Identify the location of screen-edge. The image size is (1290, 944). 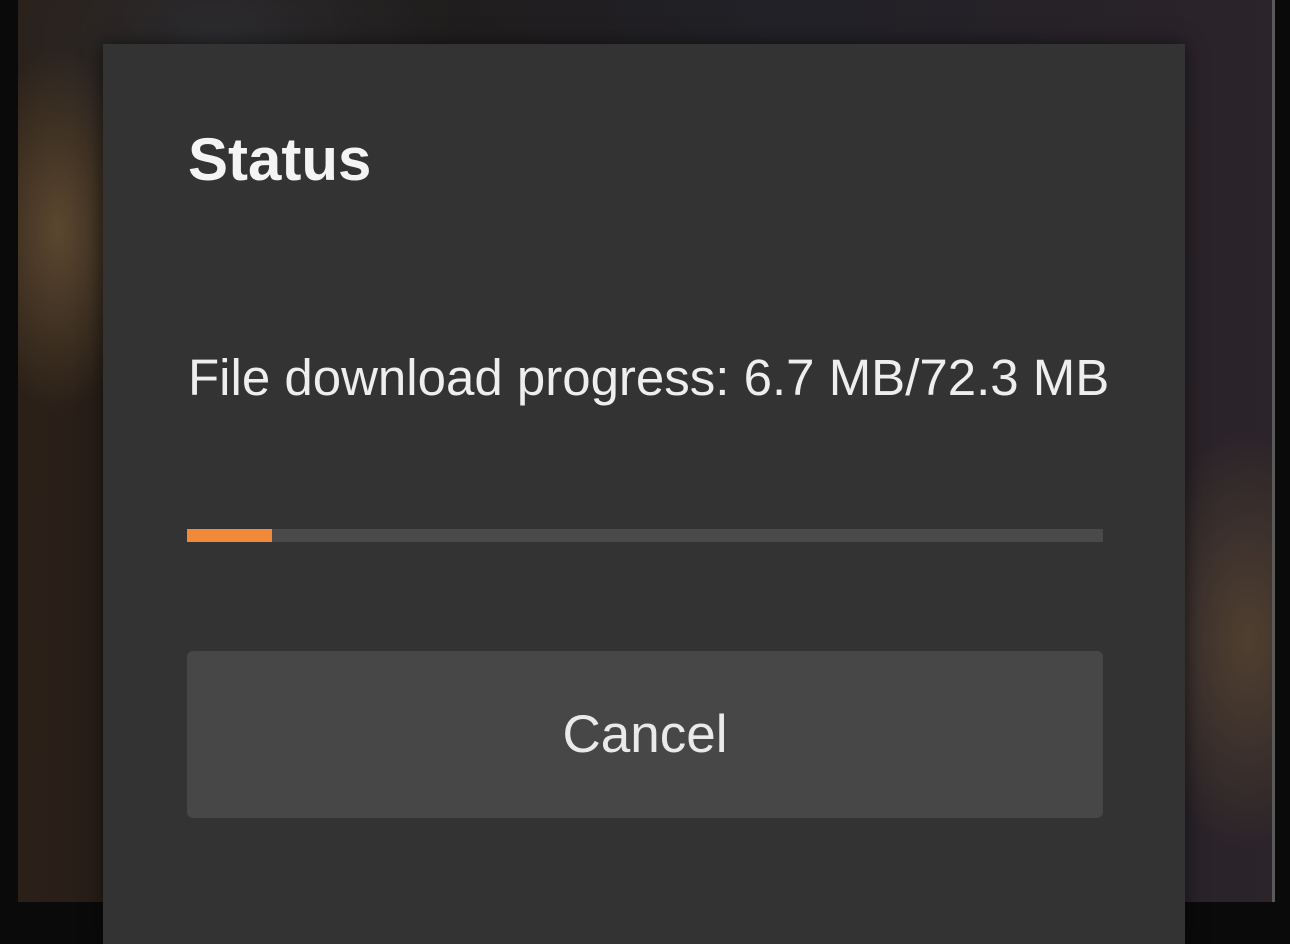
(1273, 451).